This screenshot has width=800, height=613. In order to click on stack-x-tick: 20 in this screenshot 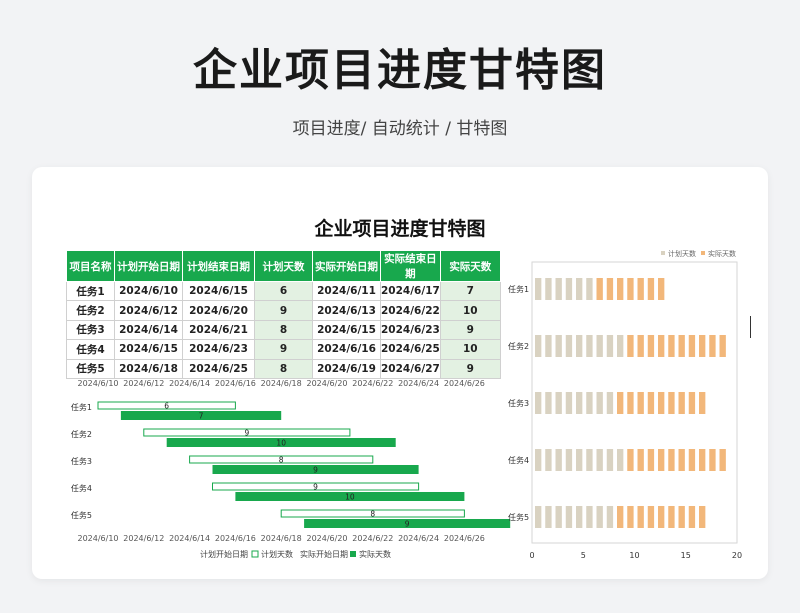, I will do `click(737, 555)`.